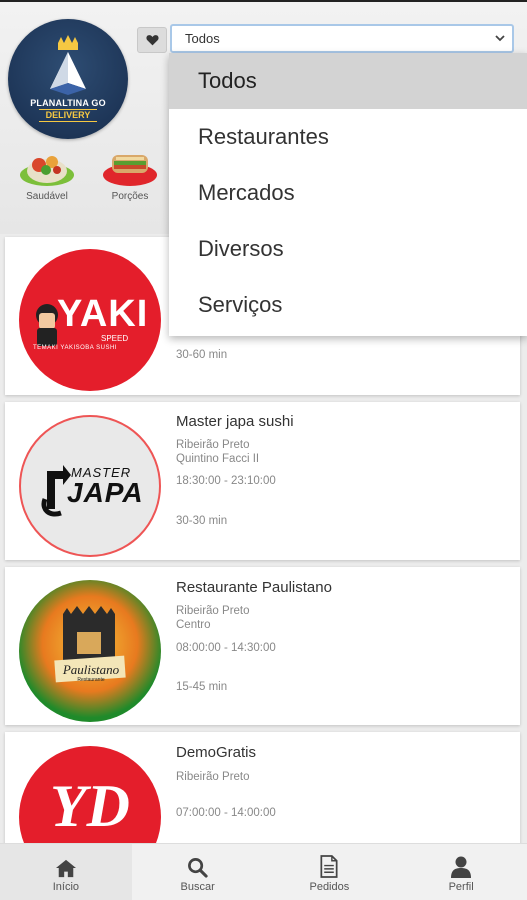 Image resolution: width=527 pixels, height=900 pixels. I want to click on nav-label: Início, so click(66, 887).